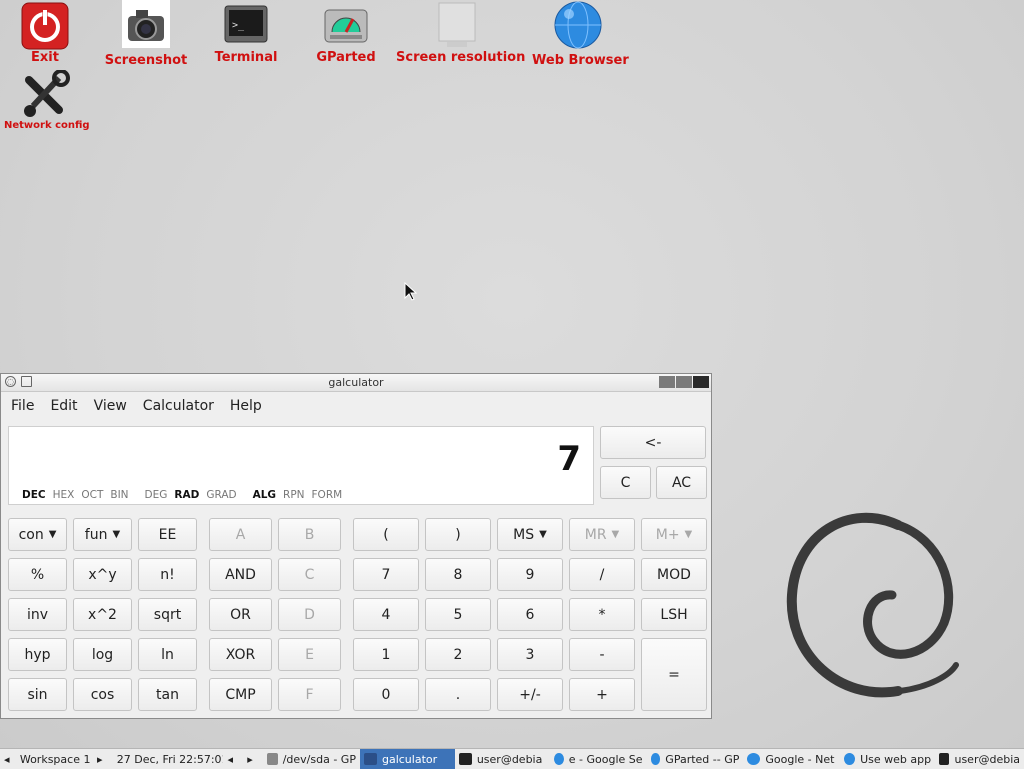 Image resolution: width=1024 pixels, height=769 pixels. Describe the element at coordinates (167, 654) in the screenshot. I see `ln-button: ln` at that location.